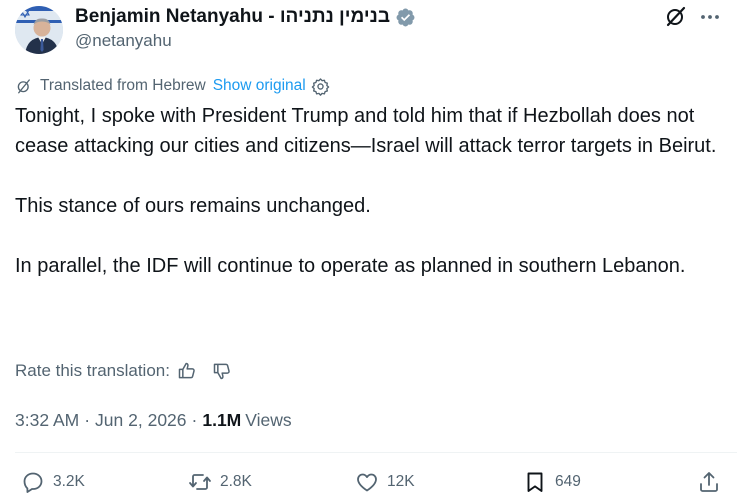 The image size is (737, 501). I want to click on bookmark-icon, so click(535, 482).